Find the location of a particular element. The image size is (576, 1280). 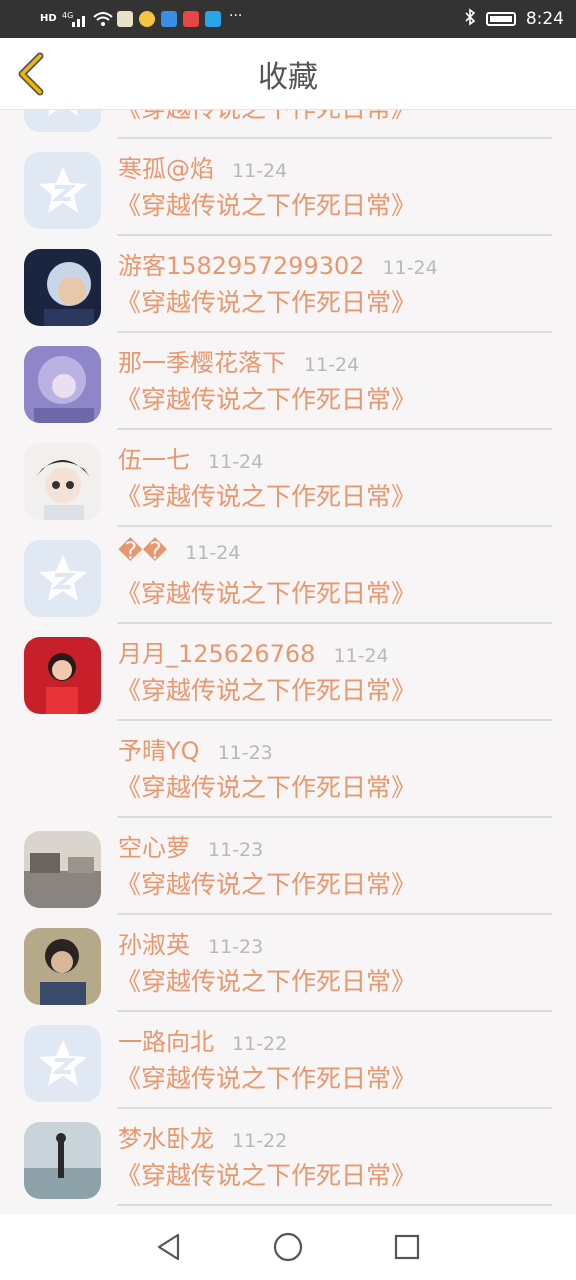

list-item: �� 11-24 《穿越传说之下作死日常》 is located at coordinates (288, 575).